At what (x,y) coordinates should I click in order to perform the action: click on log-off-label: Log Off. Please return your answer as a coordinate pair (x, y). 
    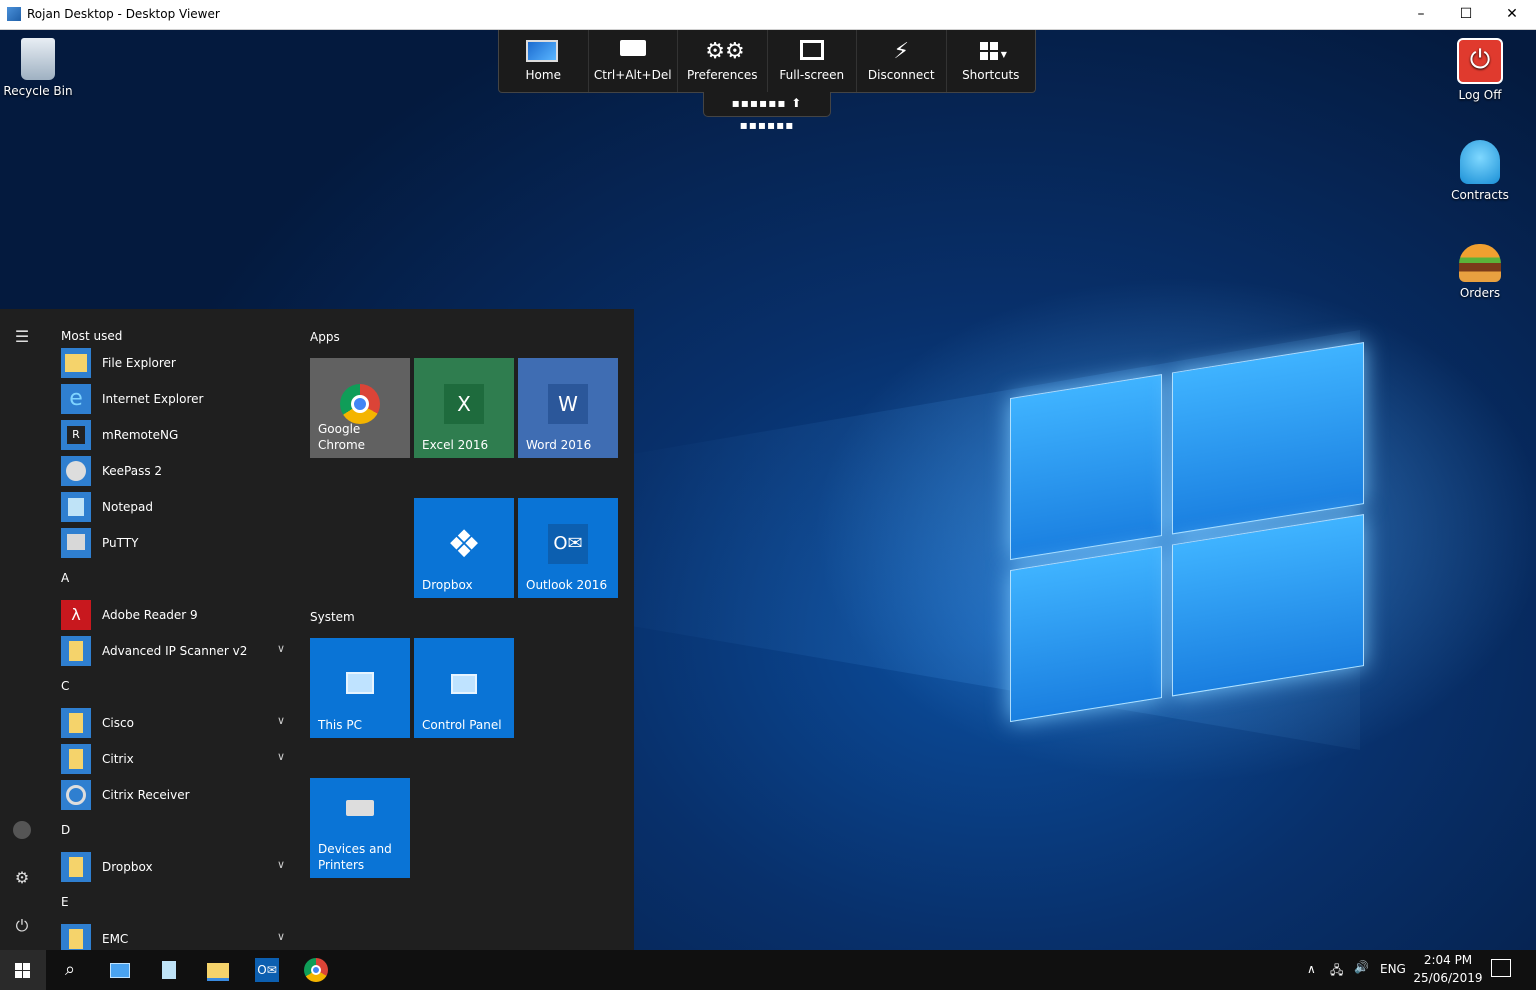
    Looking at the image, I should click on (1480, 95).